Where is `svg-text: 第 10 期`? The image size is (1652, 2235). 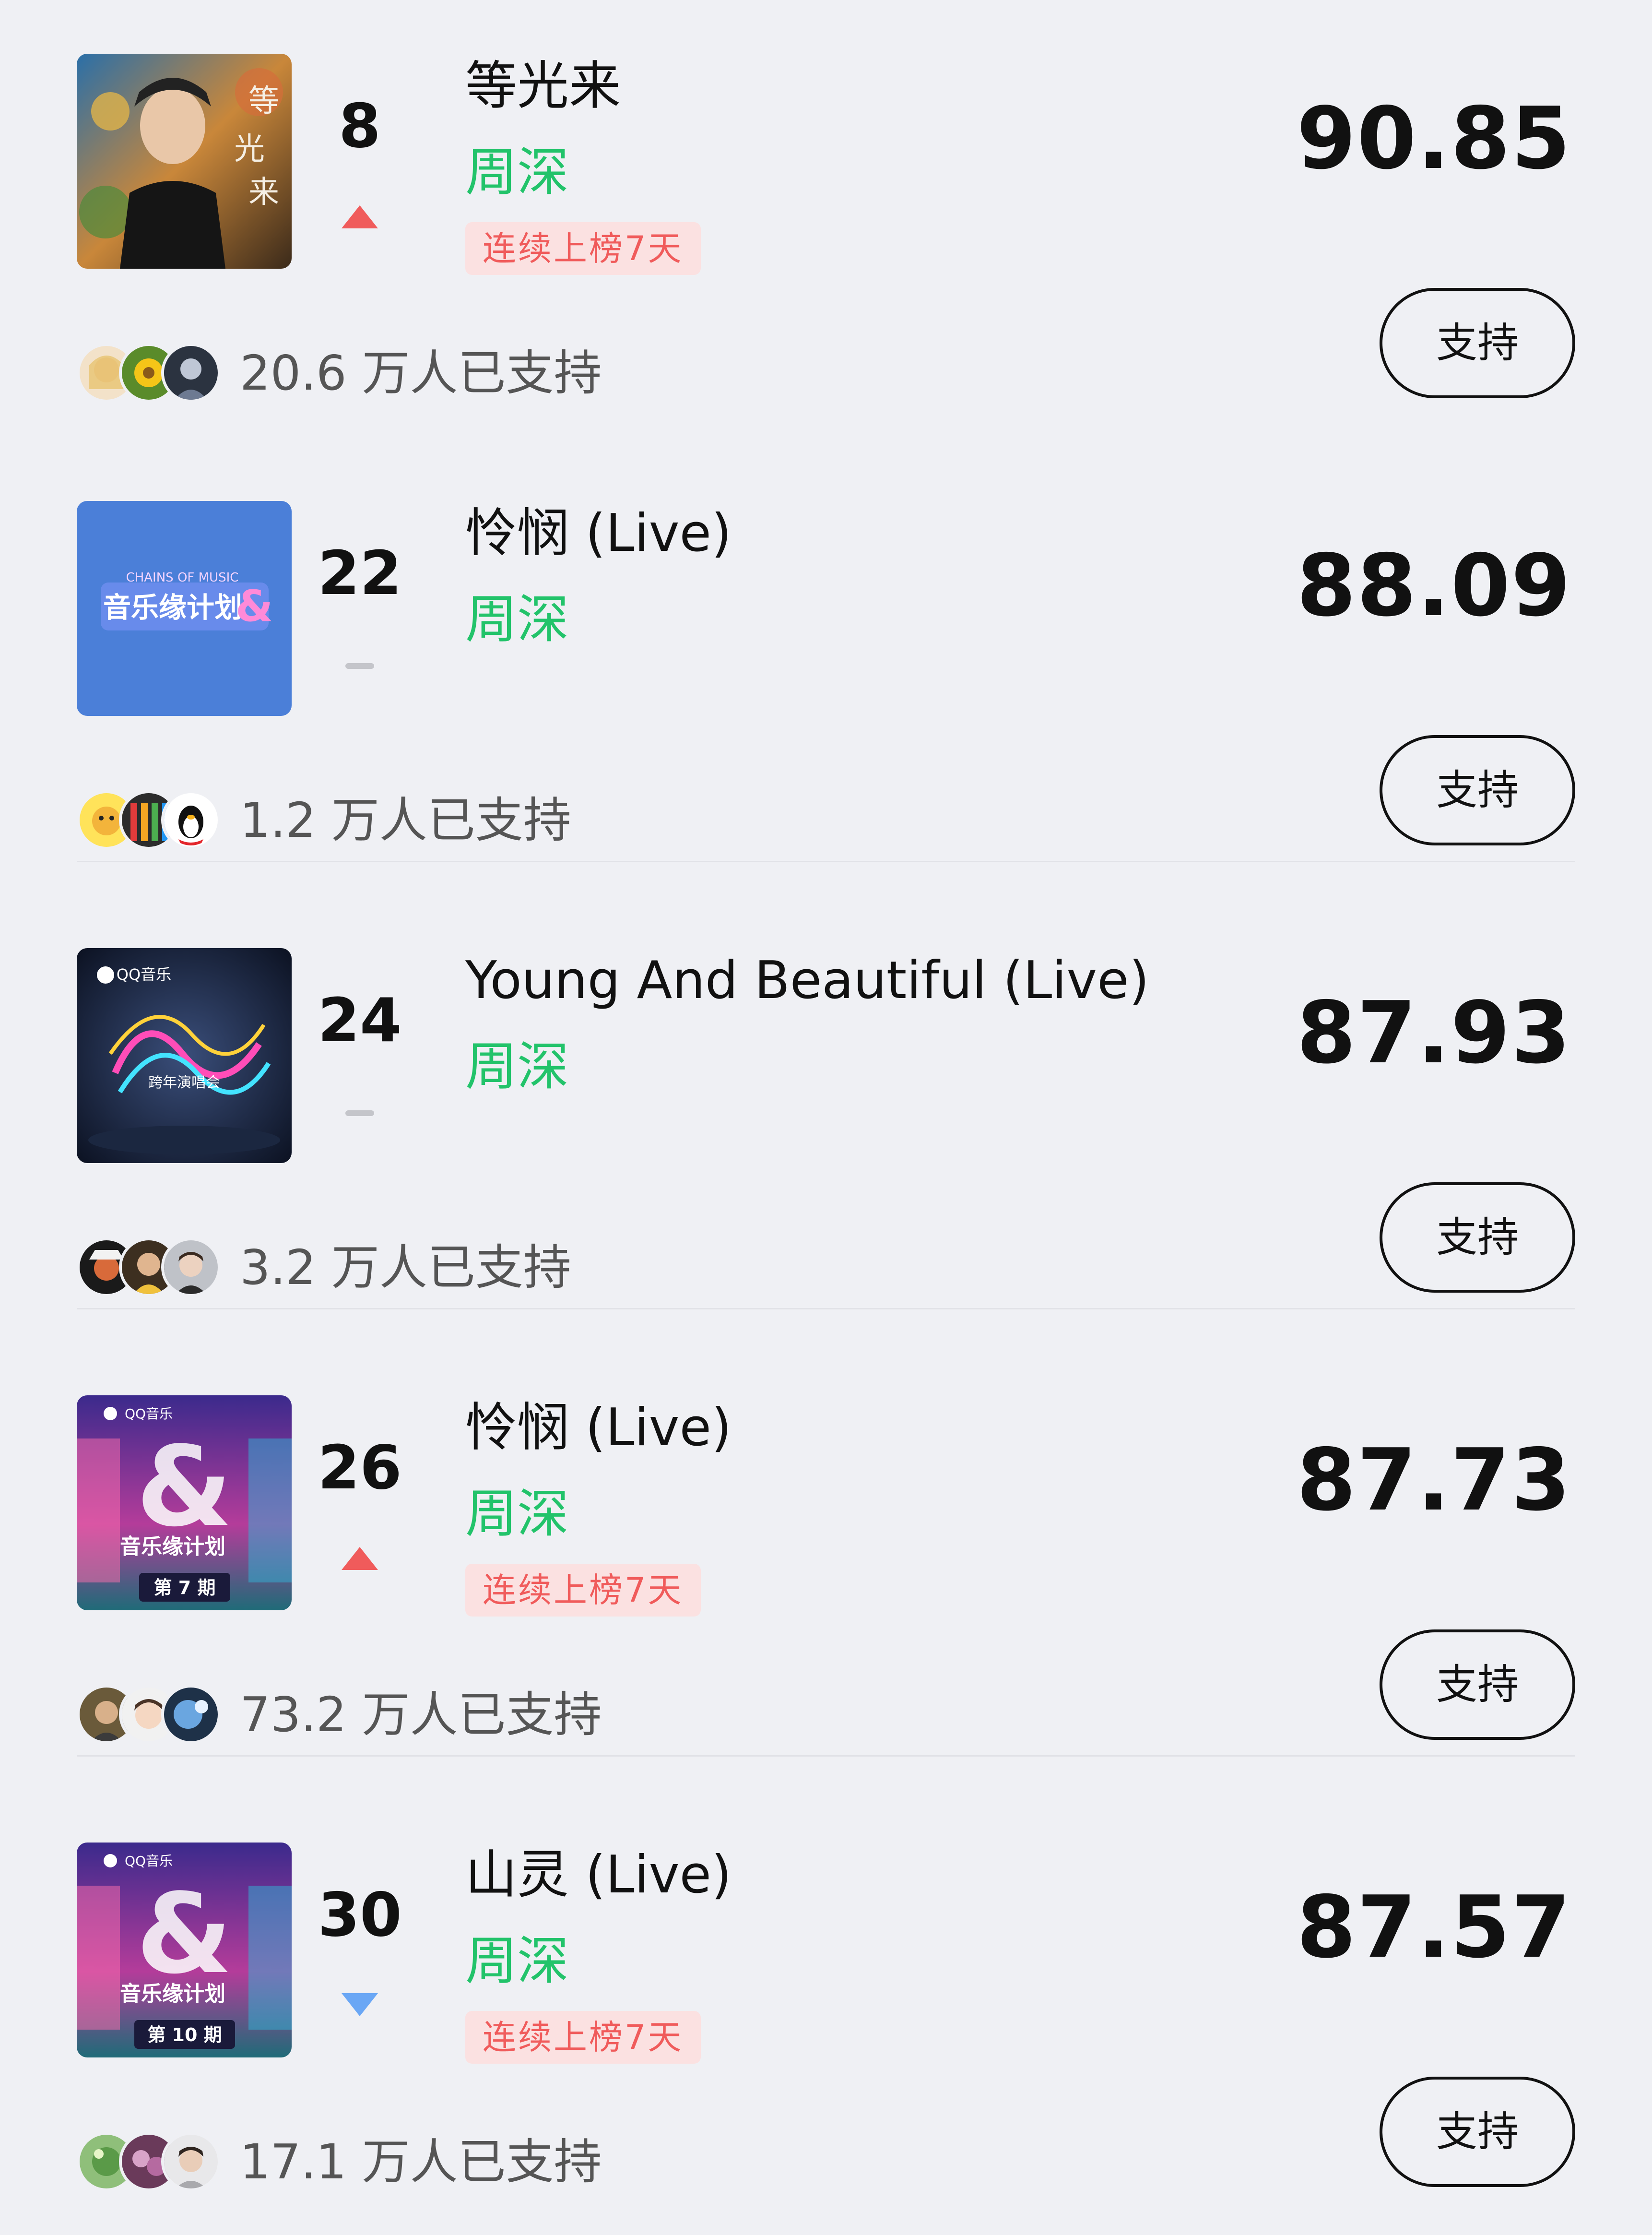 svg-text: 第 10 期 is located at coordinates (185, 2034).